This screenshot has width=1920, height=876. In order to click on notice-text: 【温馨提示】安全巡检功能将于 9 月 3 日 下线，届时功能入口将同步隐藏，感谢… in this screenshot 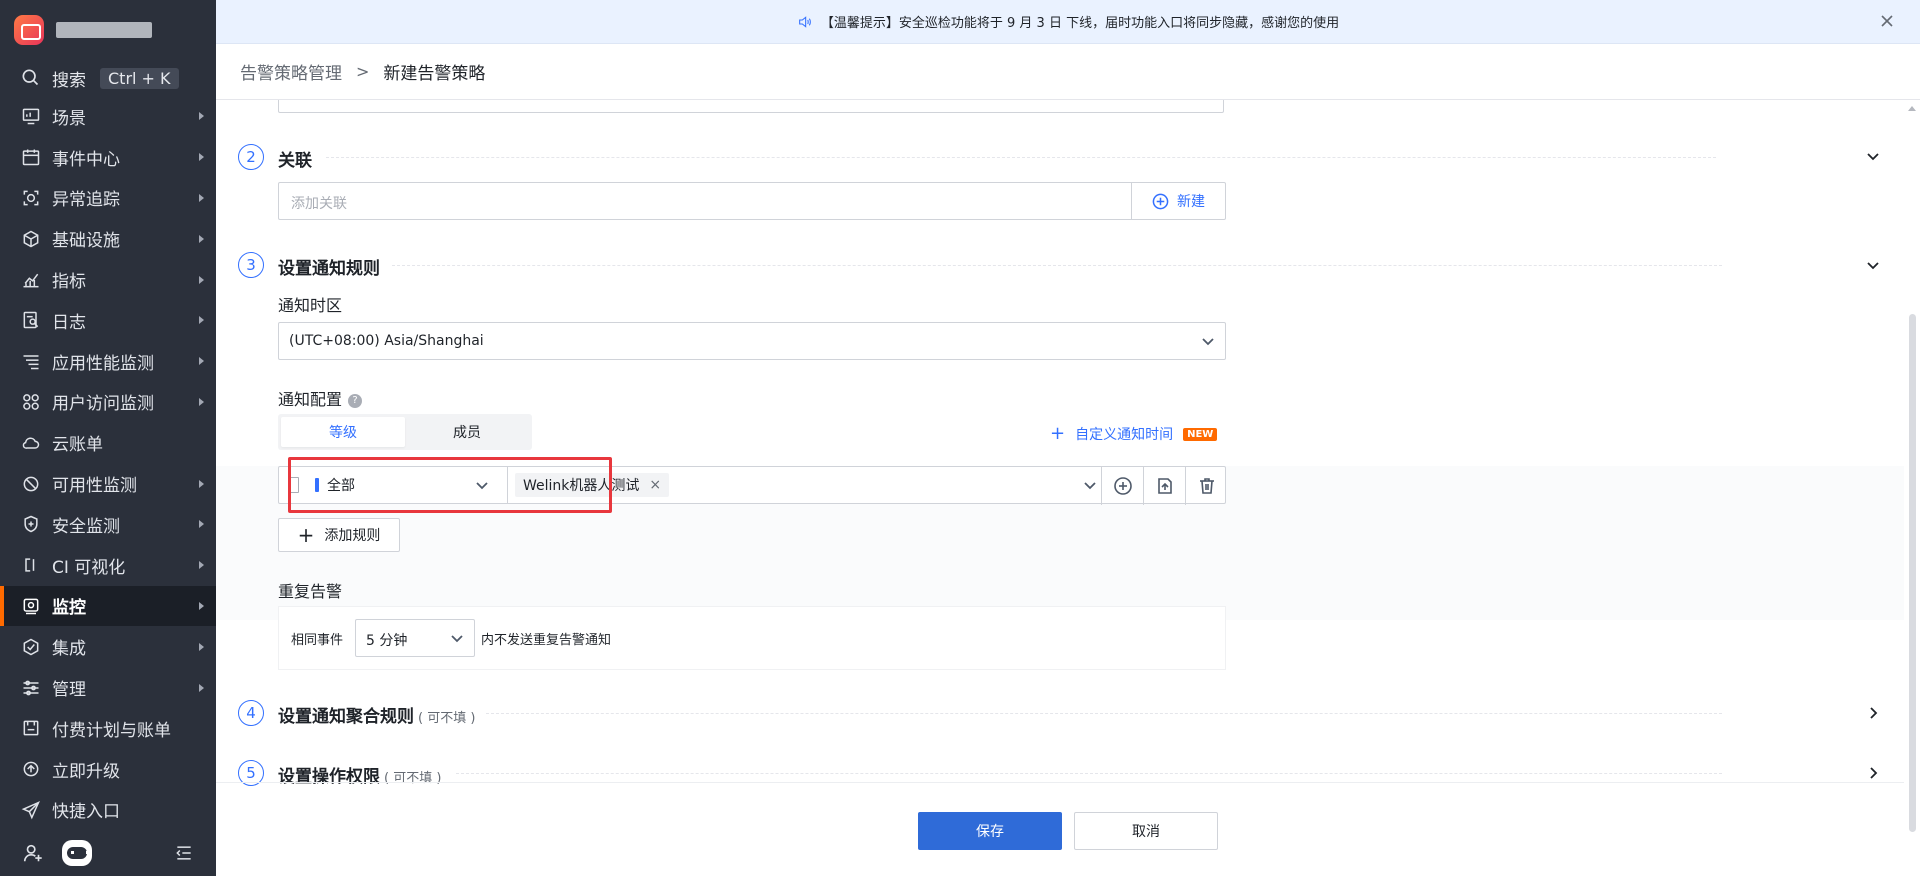, I will do `click(1080, 23)`.